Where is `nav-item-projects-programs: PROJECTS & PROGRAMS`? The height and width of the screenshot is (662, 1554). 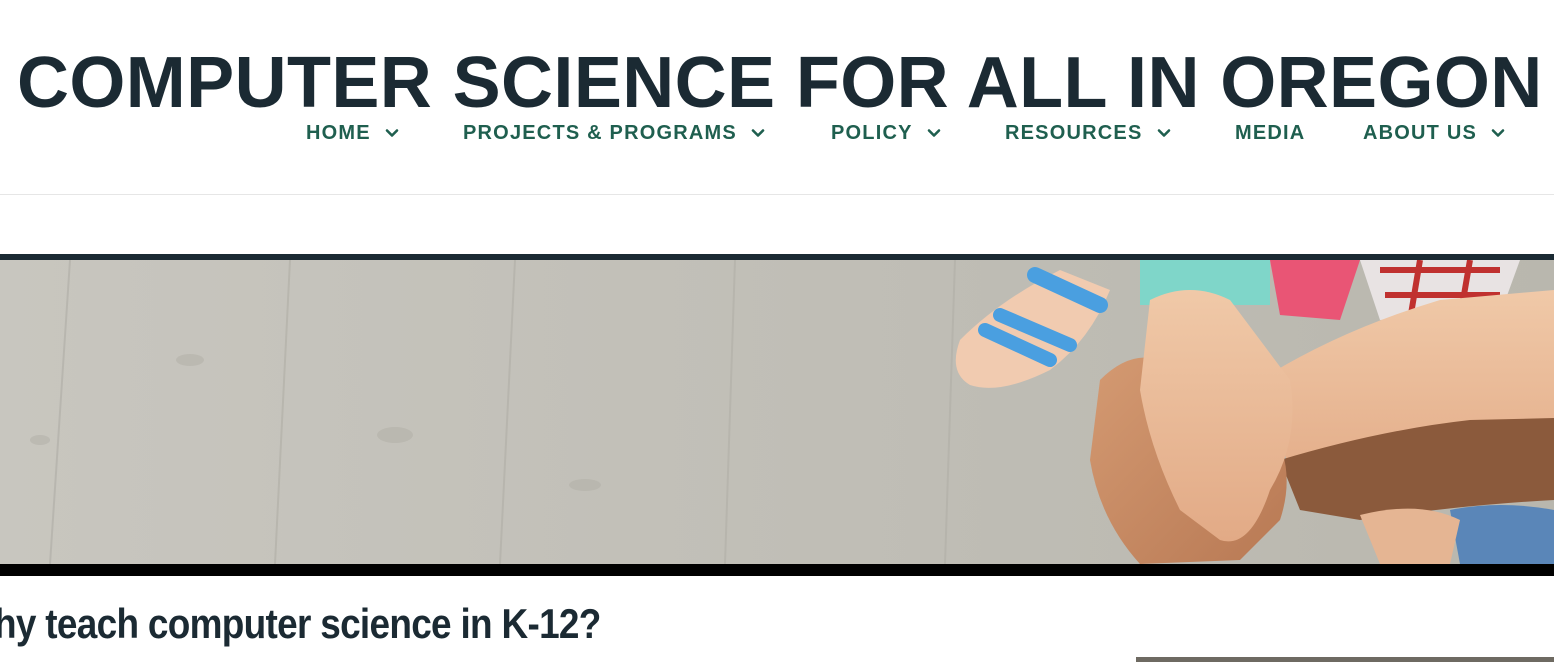 nav-item-projects-programs: PROJECTS & PROGRAMS is located at coordinates (614, 133).